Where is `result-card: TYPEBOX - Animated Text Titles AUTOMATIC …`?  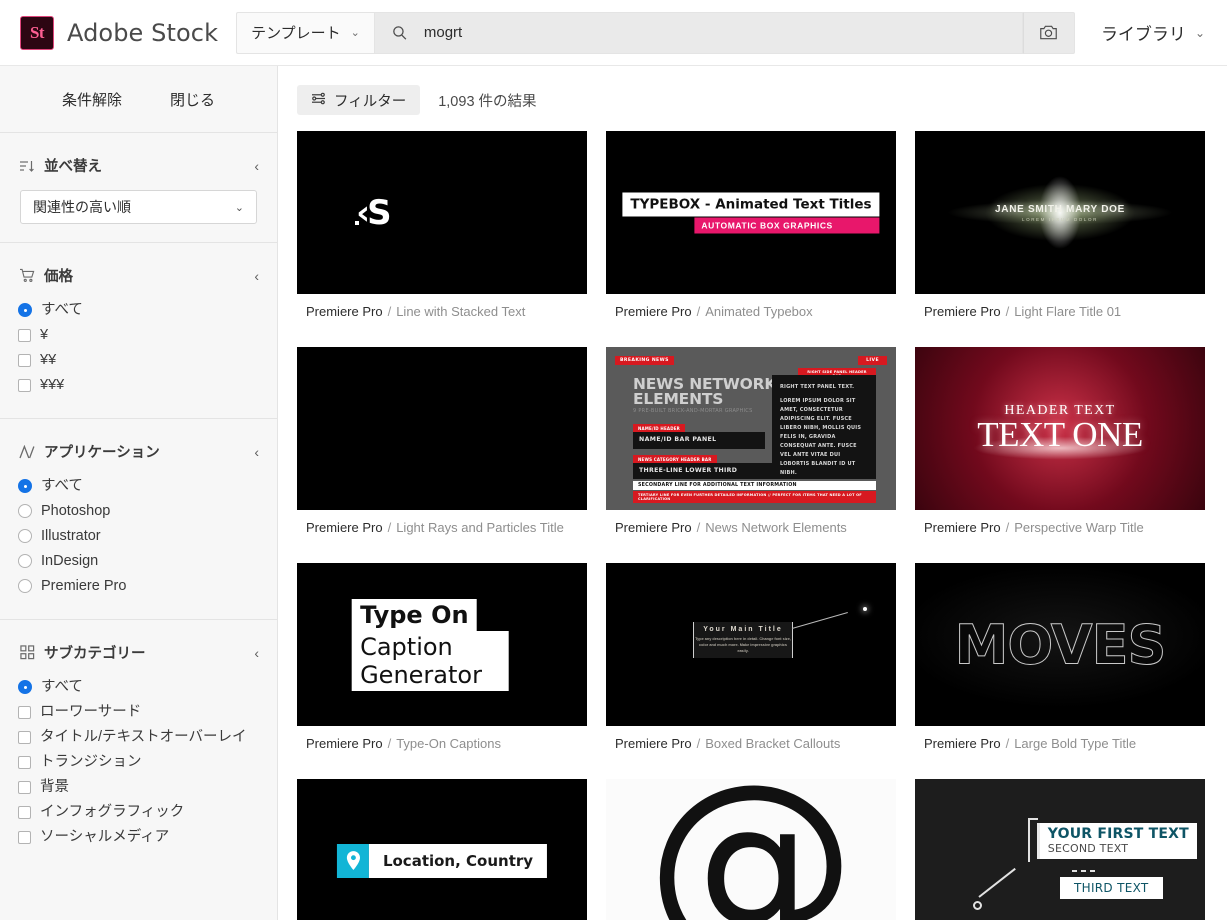 result-card: TYPEBOX - Animated Text Titles AUTOMATIC … is located at coordinates (751, 229).